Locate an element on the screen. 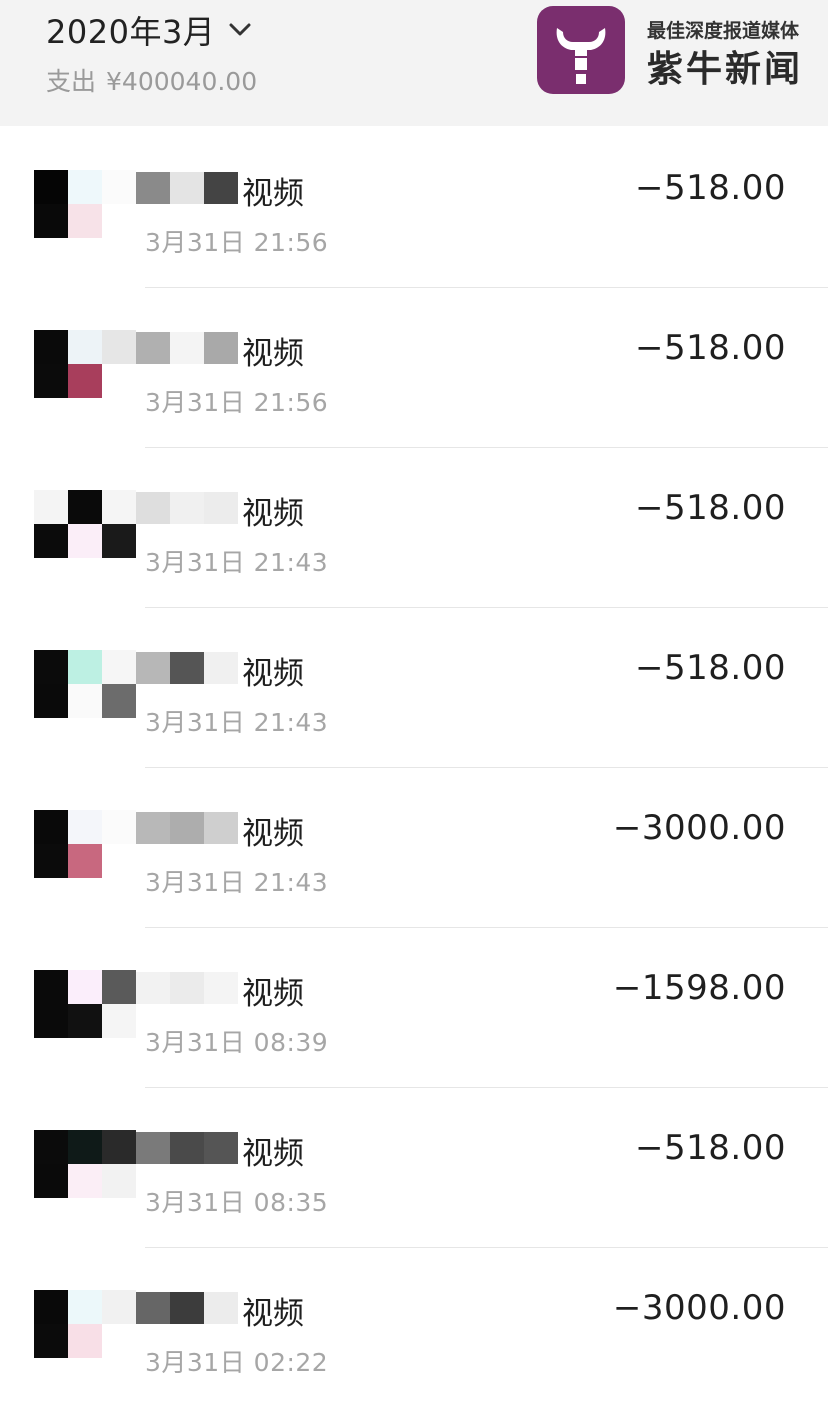  transaction-amount: −1598.00 is located at coordinates (699, 988).